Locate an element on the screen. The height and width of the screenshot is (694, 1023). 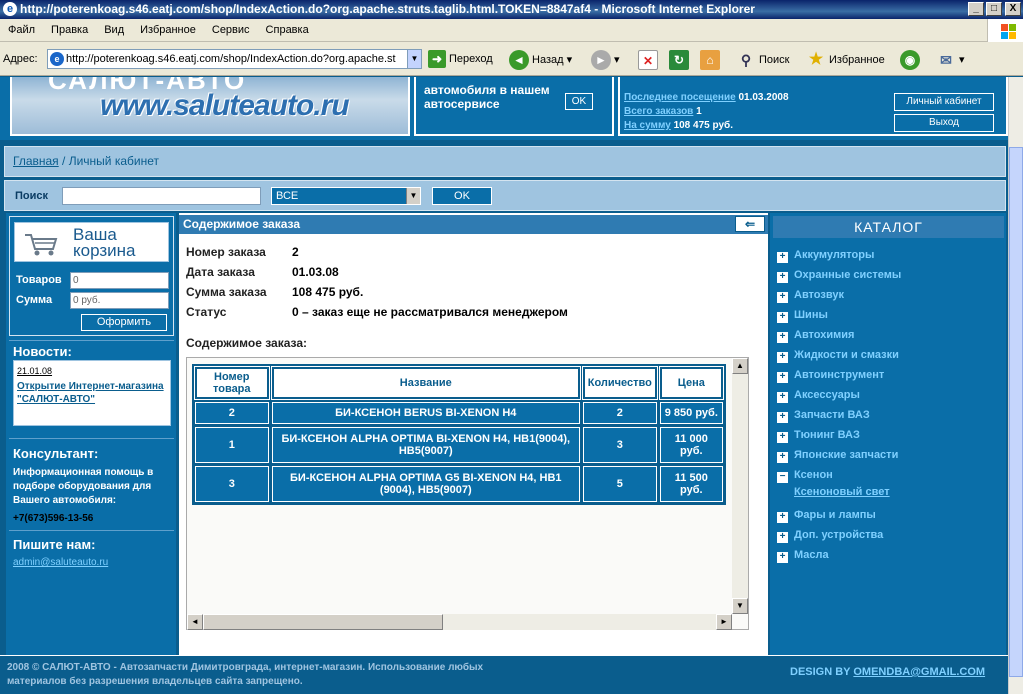
catalog-item: + Запчасти ВАЗ is located at coordinates (823, 416).